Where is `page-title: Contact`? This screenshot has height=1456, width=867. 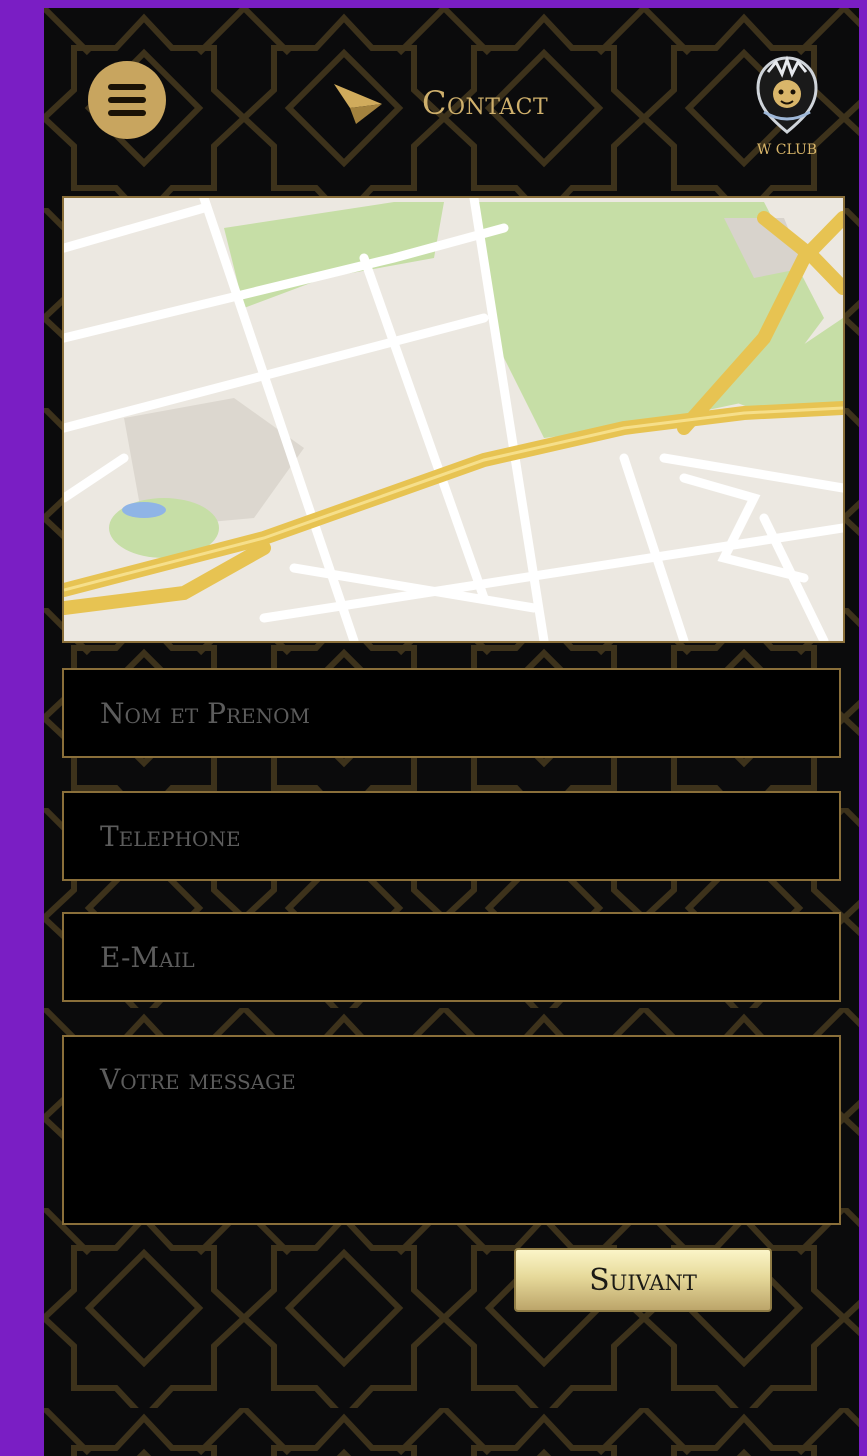 page-title: Contact is located at coordinates (485, 103).